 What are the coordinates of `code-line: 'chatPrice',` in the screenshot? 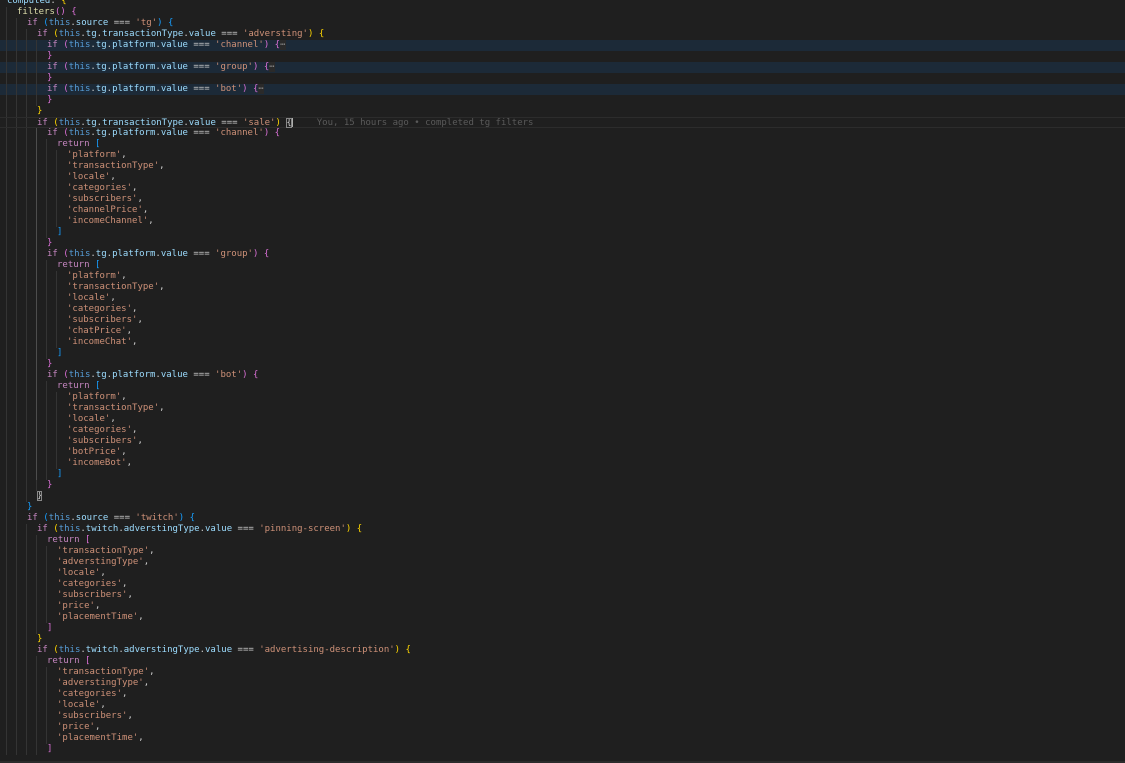 It's located at (562, 331).